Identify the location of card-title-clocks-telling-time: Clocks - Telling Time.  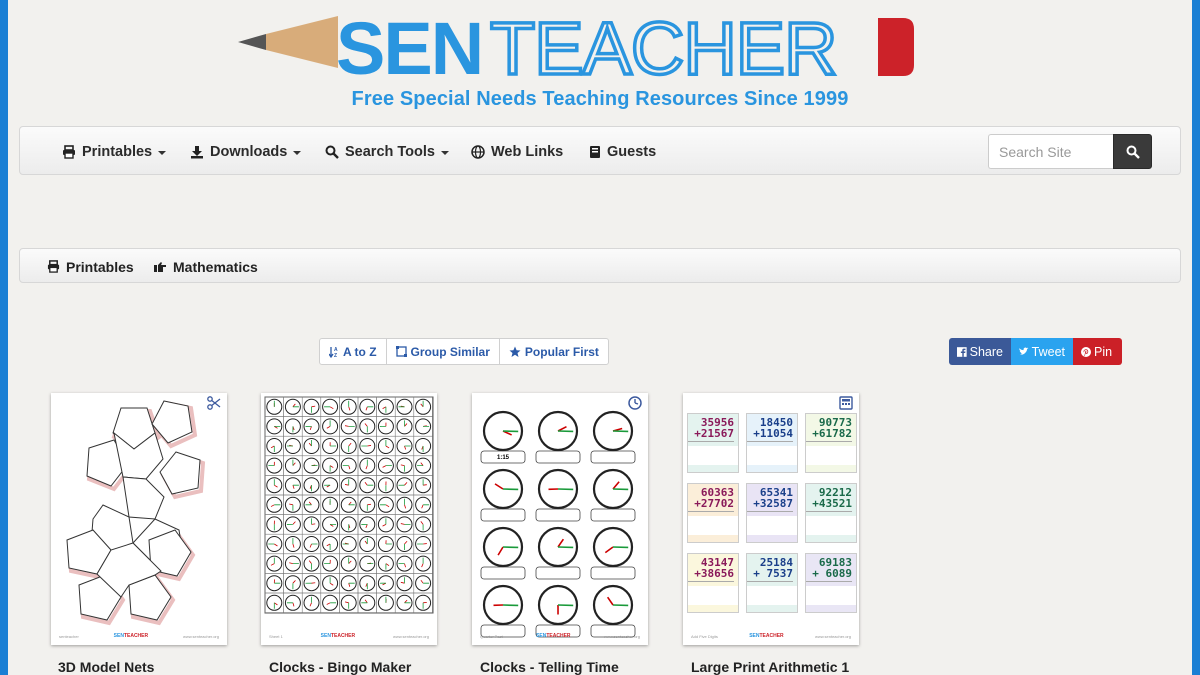
(549, 667).